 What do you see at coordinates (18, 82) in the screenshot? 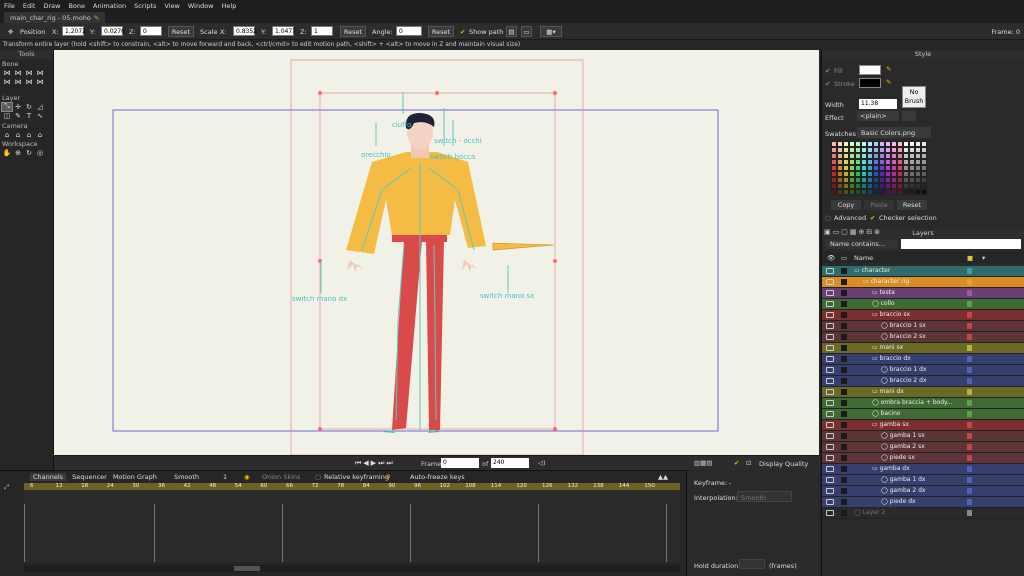
I see `manipulate-bones-icon: ⋈` at bounding box center [18, 82].